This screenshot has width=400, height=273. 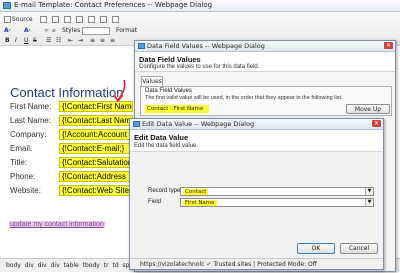 I want to click on record-type-select: Contact ▼, so click(x=277, y=191).